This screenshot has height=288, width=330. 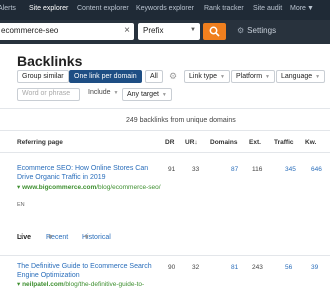 I want to click on header-referring-page: Referring page, so click(x=40, y=142).